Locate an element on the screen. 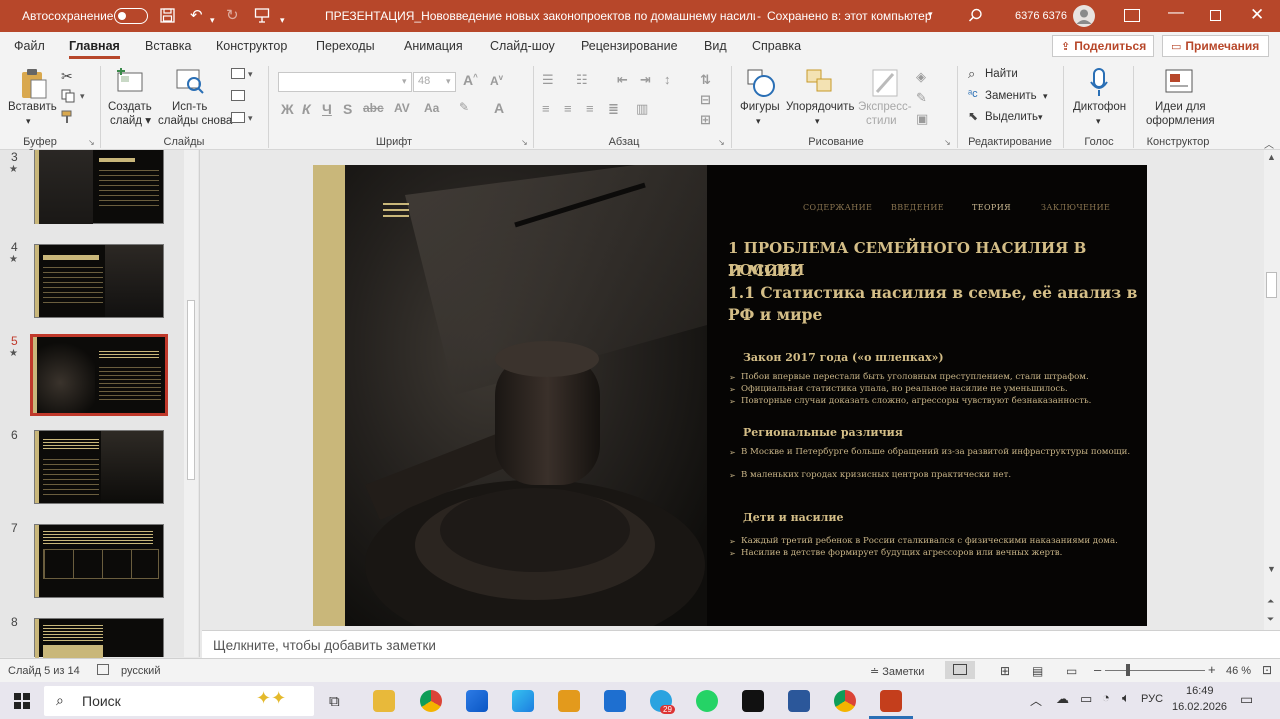 The height and width of the screenshot is (719, 1280). notes-button: ≐ Заметки is located at coordinates (897, 671).